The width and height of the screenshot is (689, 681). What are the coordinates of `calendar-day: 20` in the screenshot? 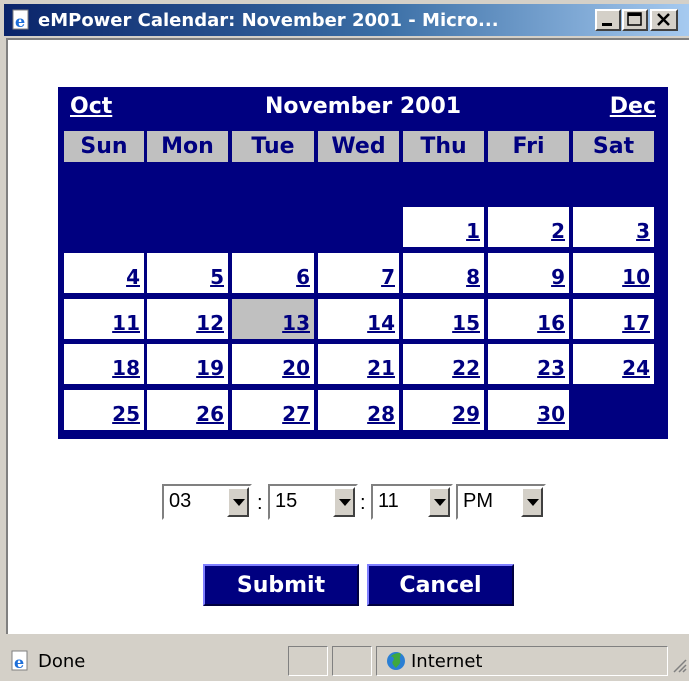 It's located at (273, 364).